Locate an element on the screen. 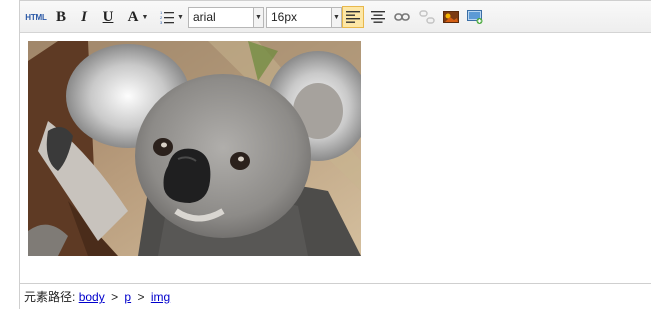 This screenshot has height=327, width=651. unlink-button is located at coordinates (427, 17).